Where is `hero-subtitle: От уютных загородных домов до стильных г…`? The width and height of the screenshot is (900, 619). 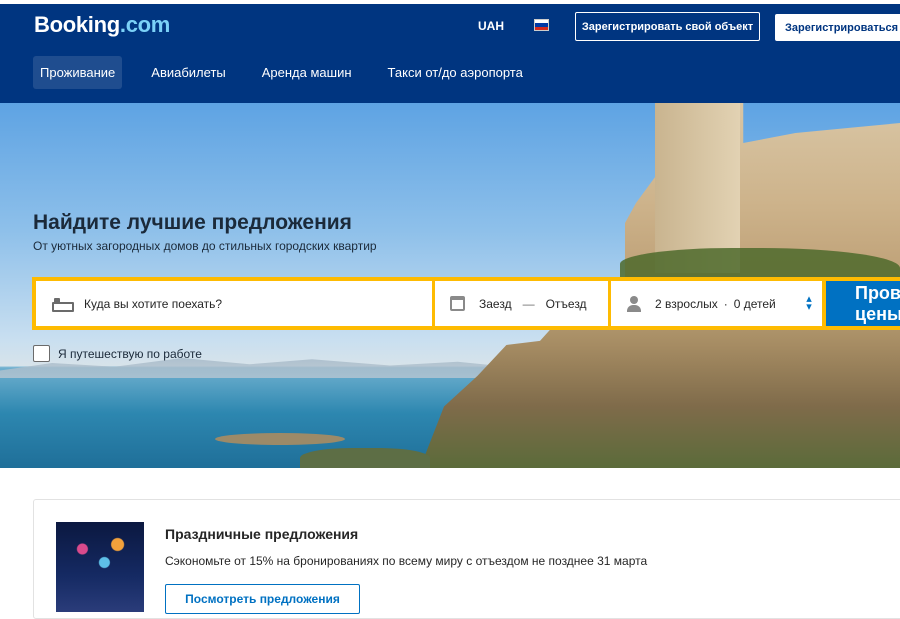 hero-subtitle: От уютных загородных домов до стильных г… is located at coordinates (205, 246).